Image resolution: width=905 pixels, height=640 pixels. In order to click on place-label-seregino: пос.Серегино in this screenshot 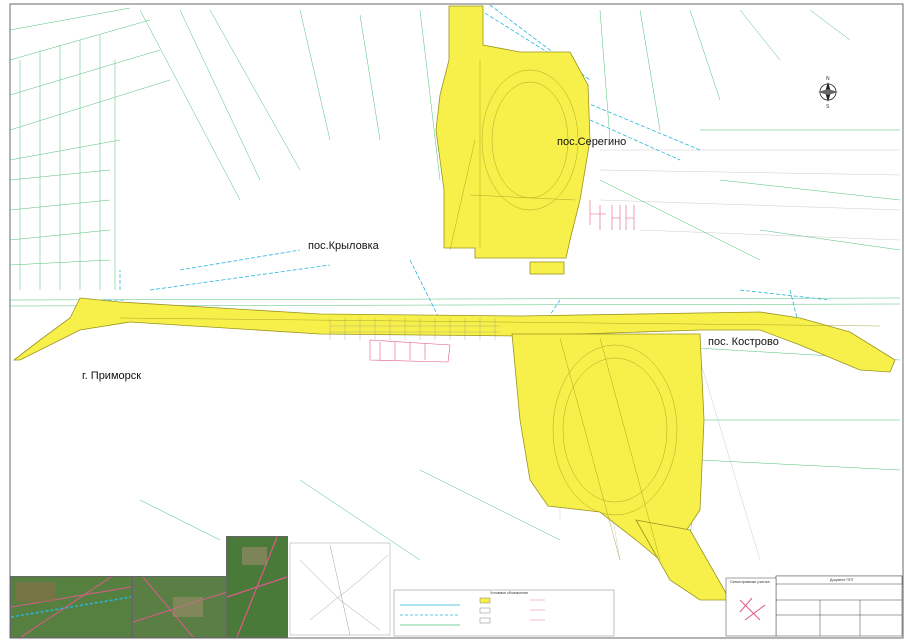, I will do `click(592, 142)`.